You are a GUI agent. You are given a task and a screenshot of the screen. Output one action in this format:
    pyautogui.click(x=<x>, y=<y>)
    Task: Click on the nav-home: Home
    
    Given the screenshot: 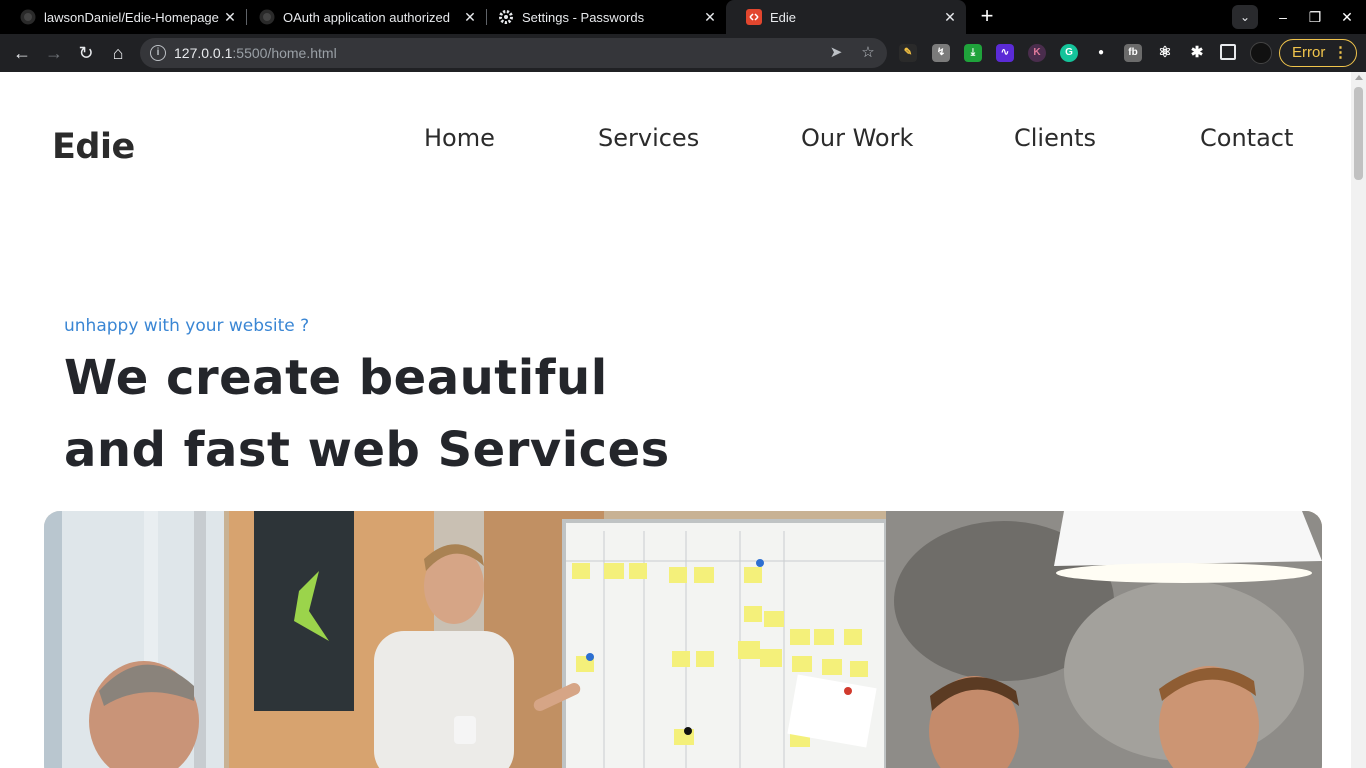 What is the action you would take?
    pyautogui.click(x=459, y=138)
    